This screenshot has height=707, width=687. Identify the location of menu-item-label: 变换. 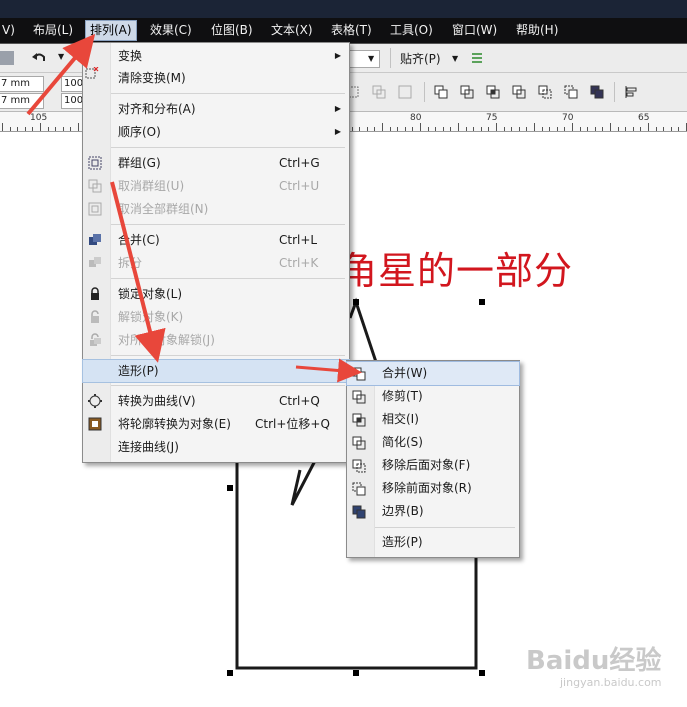
(130, 56).